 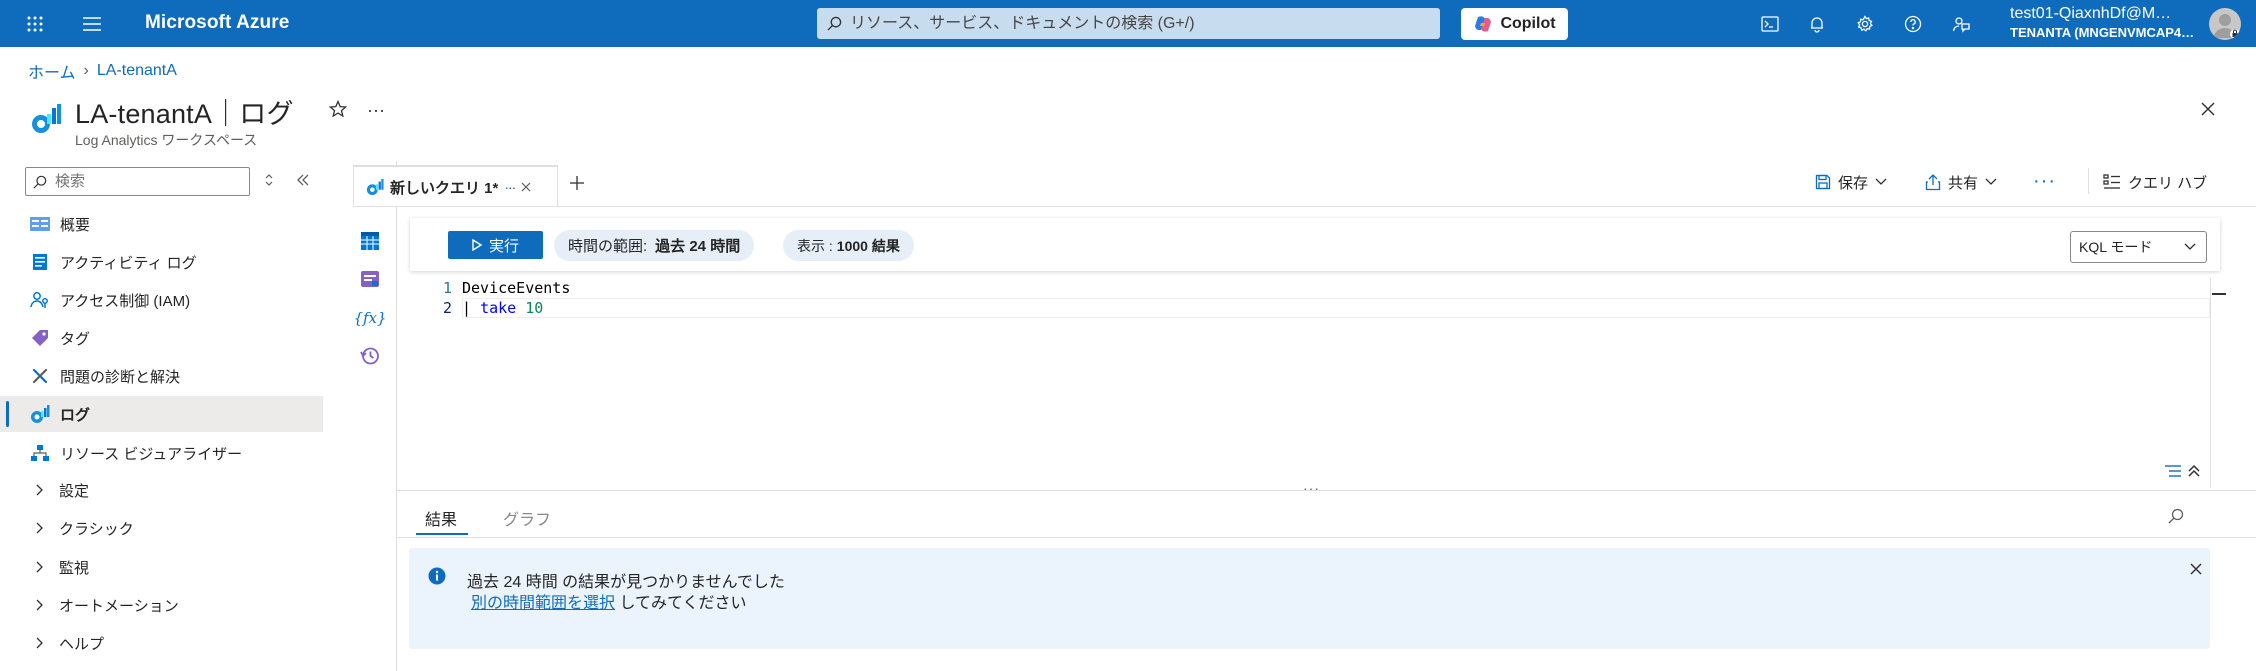 I want to click on tab-close-icon, so click(x=526, y=187).